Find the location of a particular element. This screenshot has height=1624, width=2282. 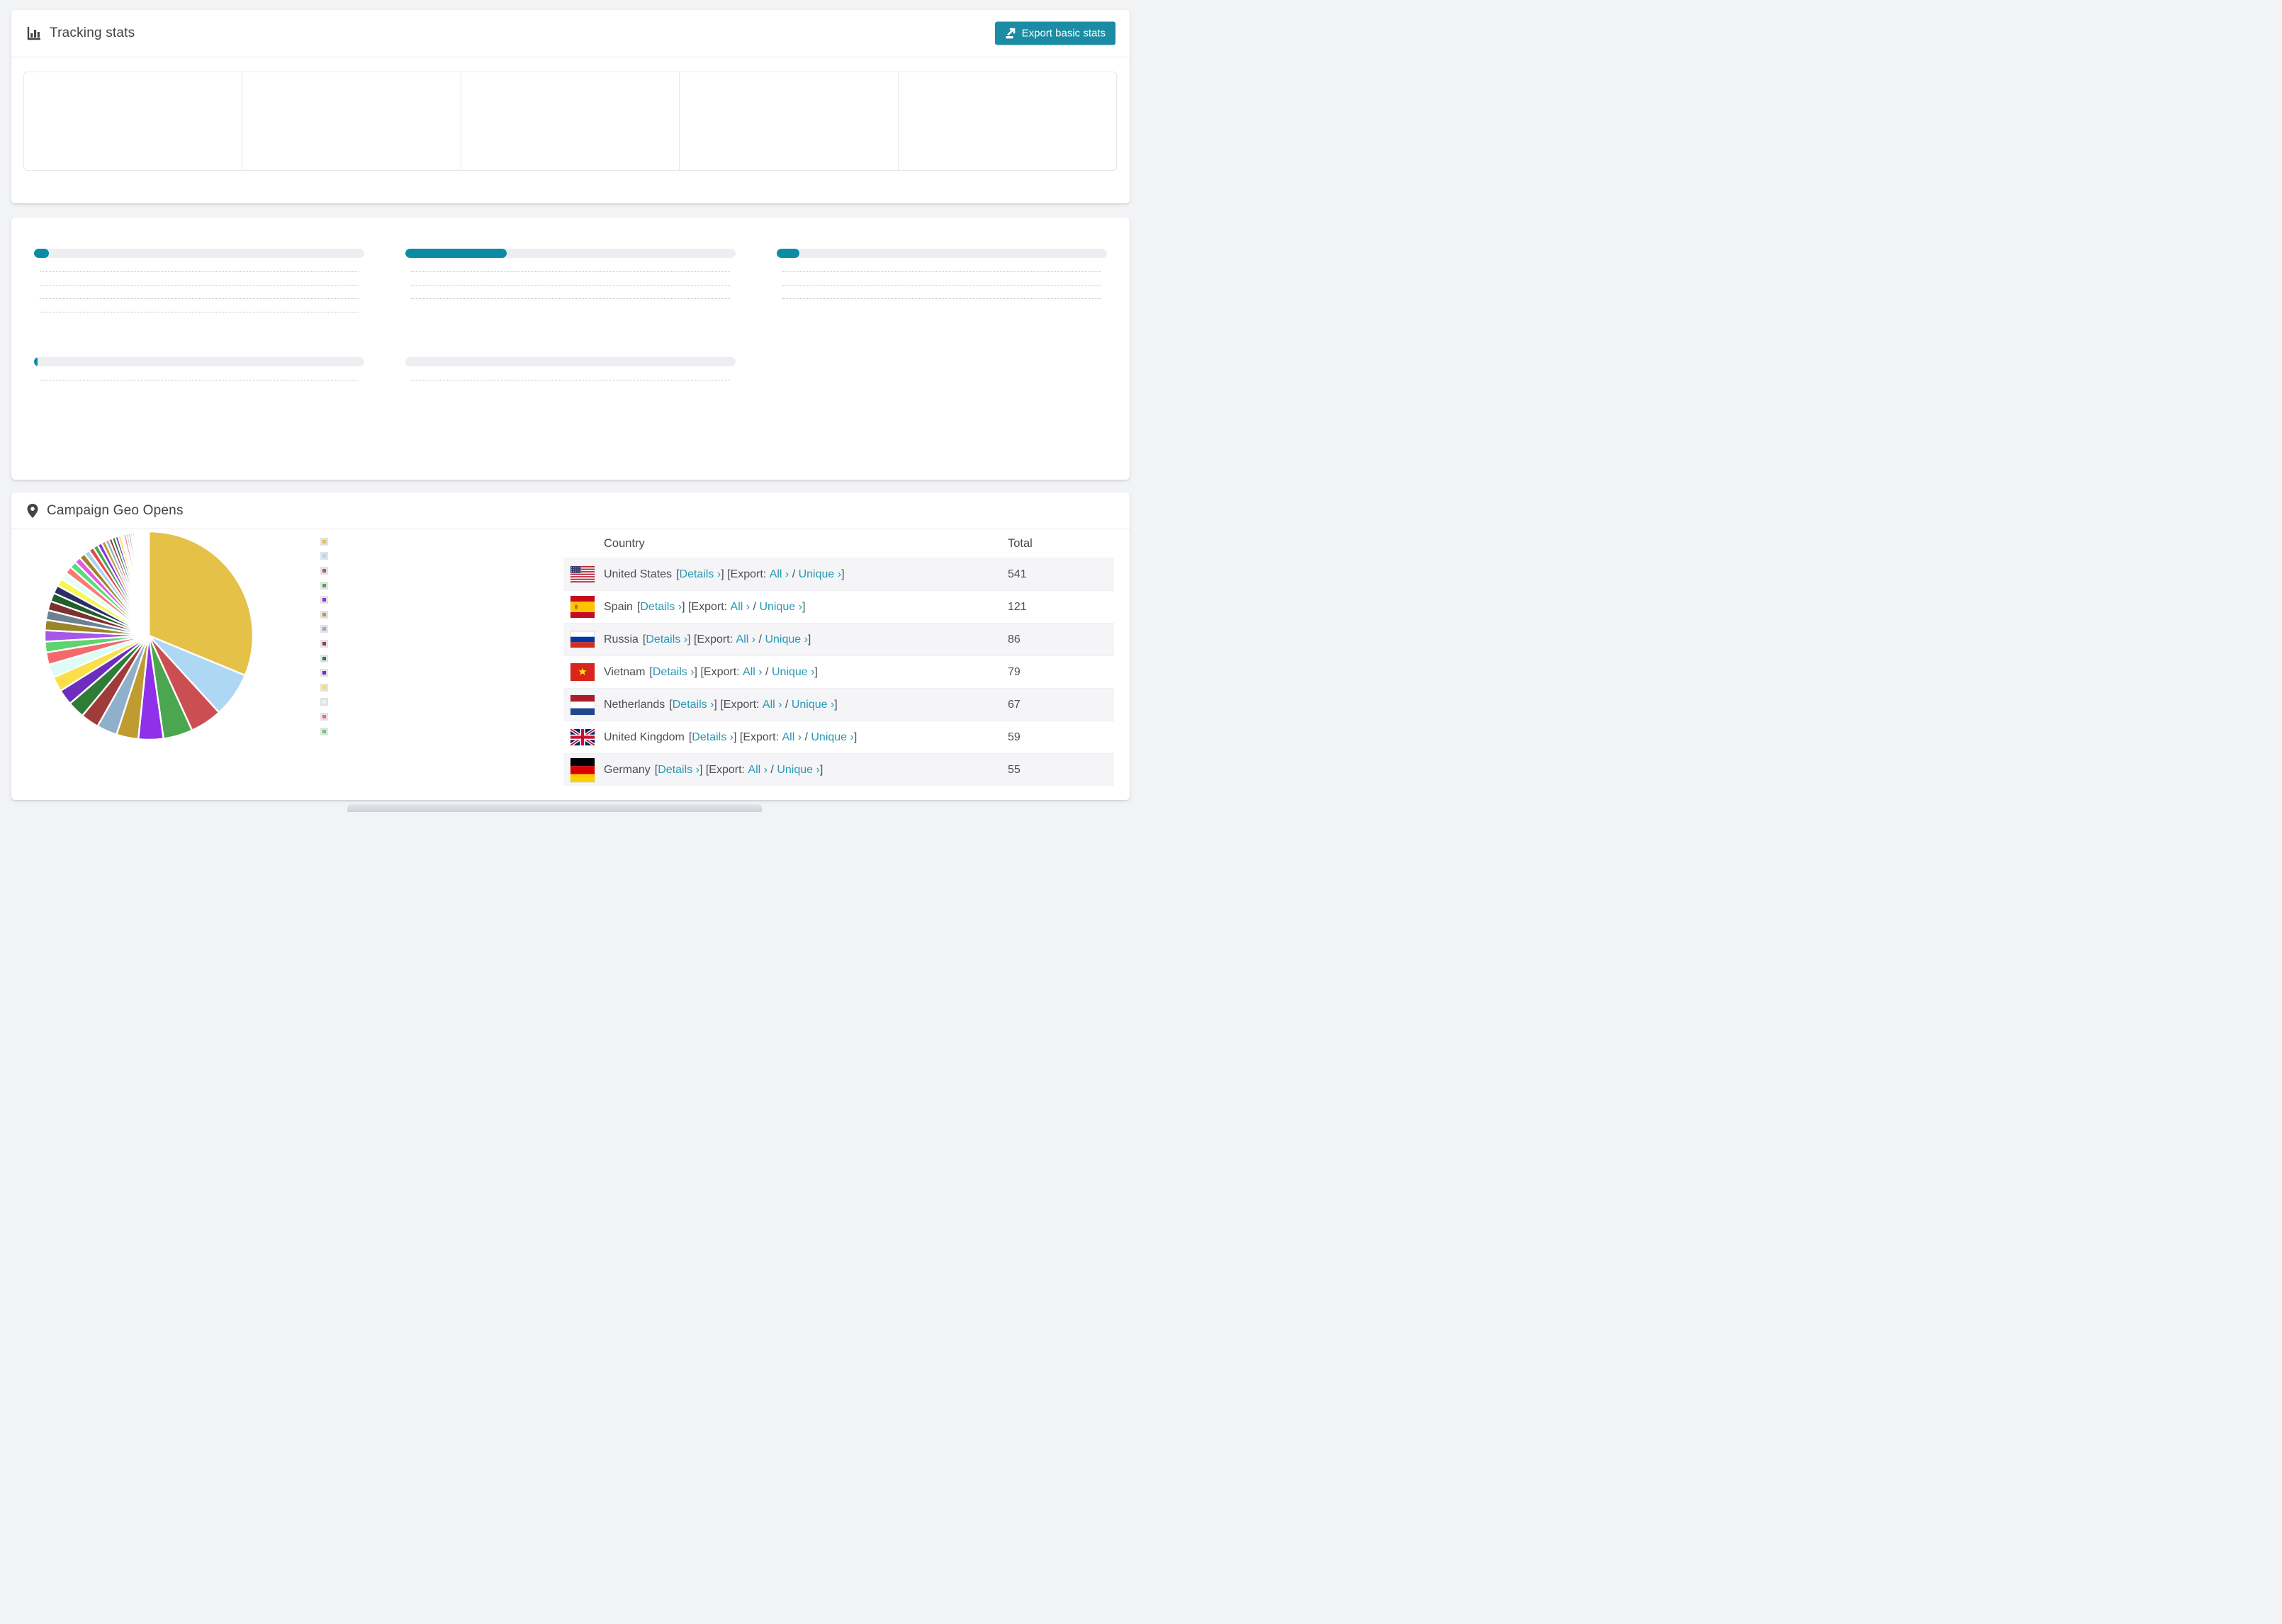

legend-item-south-africa is located at coordinates (427, 731).